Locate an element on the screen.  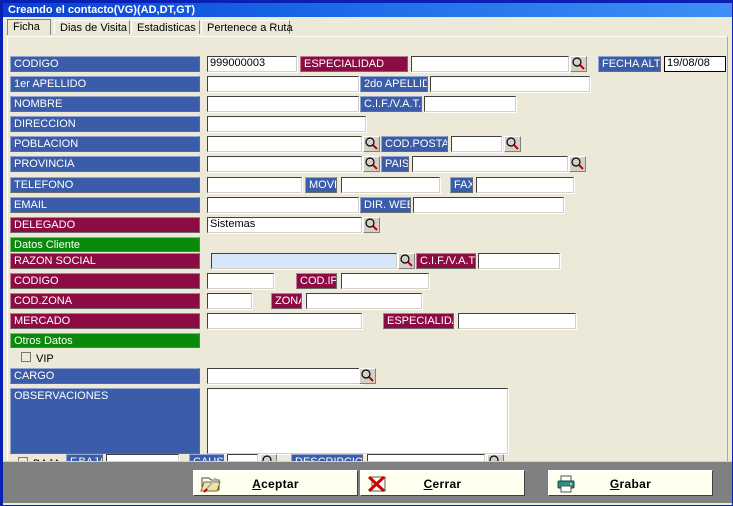
dialog-button-bar: Aceptar Cerrar Grabar is located at coordinates (367, 482).